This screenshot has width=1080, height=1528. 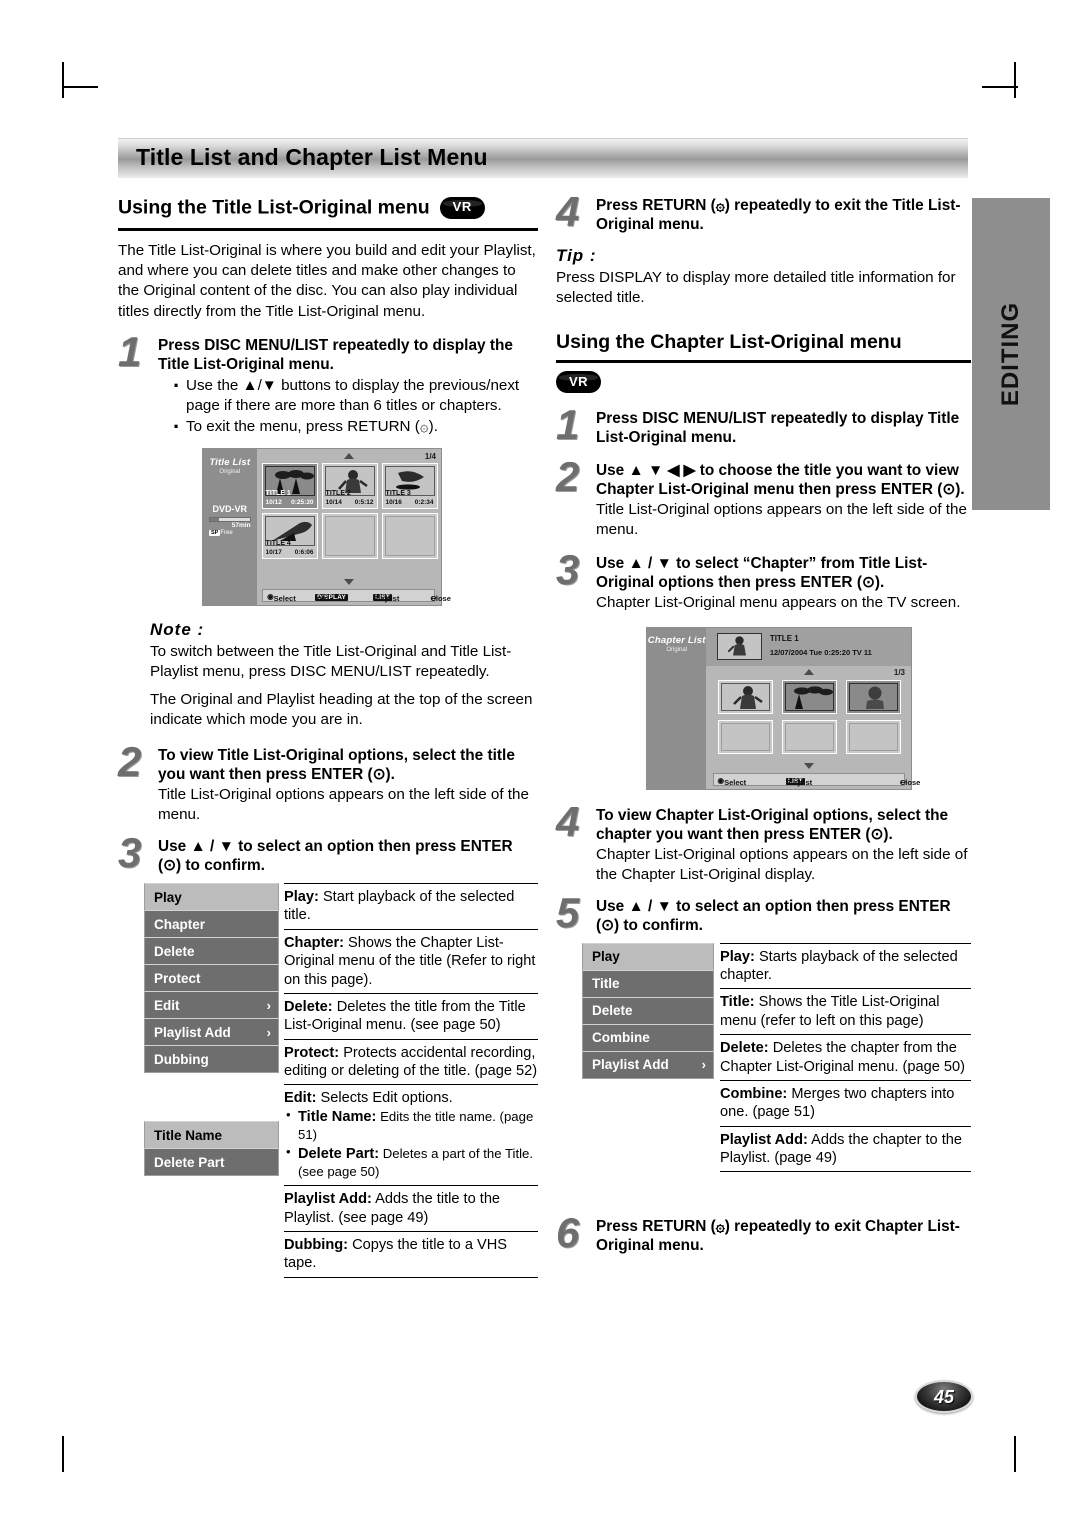 I want to click on option-title: Title, so click(x=648, y=983).